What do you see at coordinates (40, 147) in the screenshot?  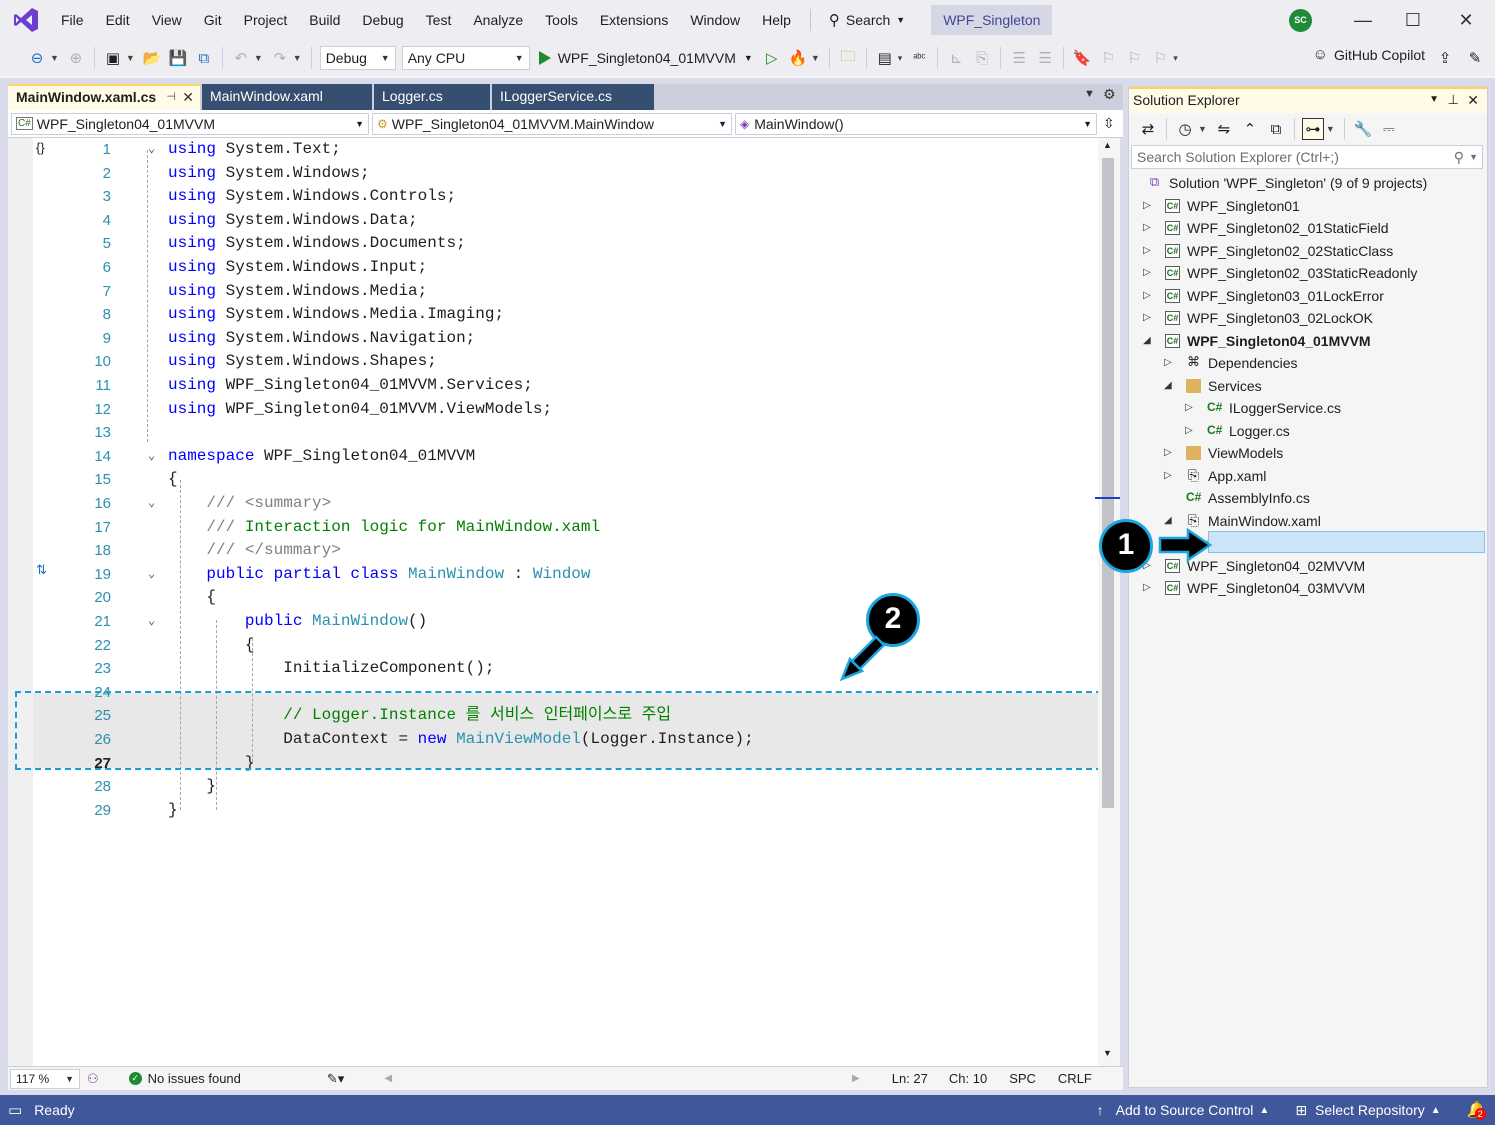 I see `code-map-icon: {}` at bounding box center [40, 147].